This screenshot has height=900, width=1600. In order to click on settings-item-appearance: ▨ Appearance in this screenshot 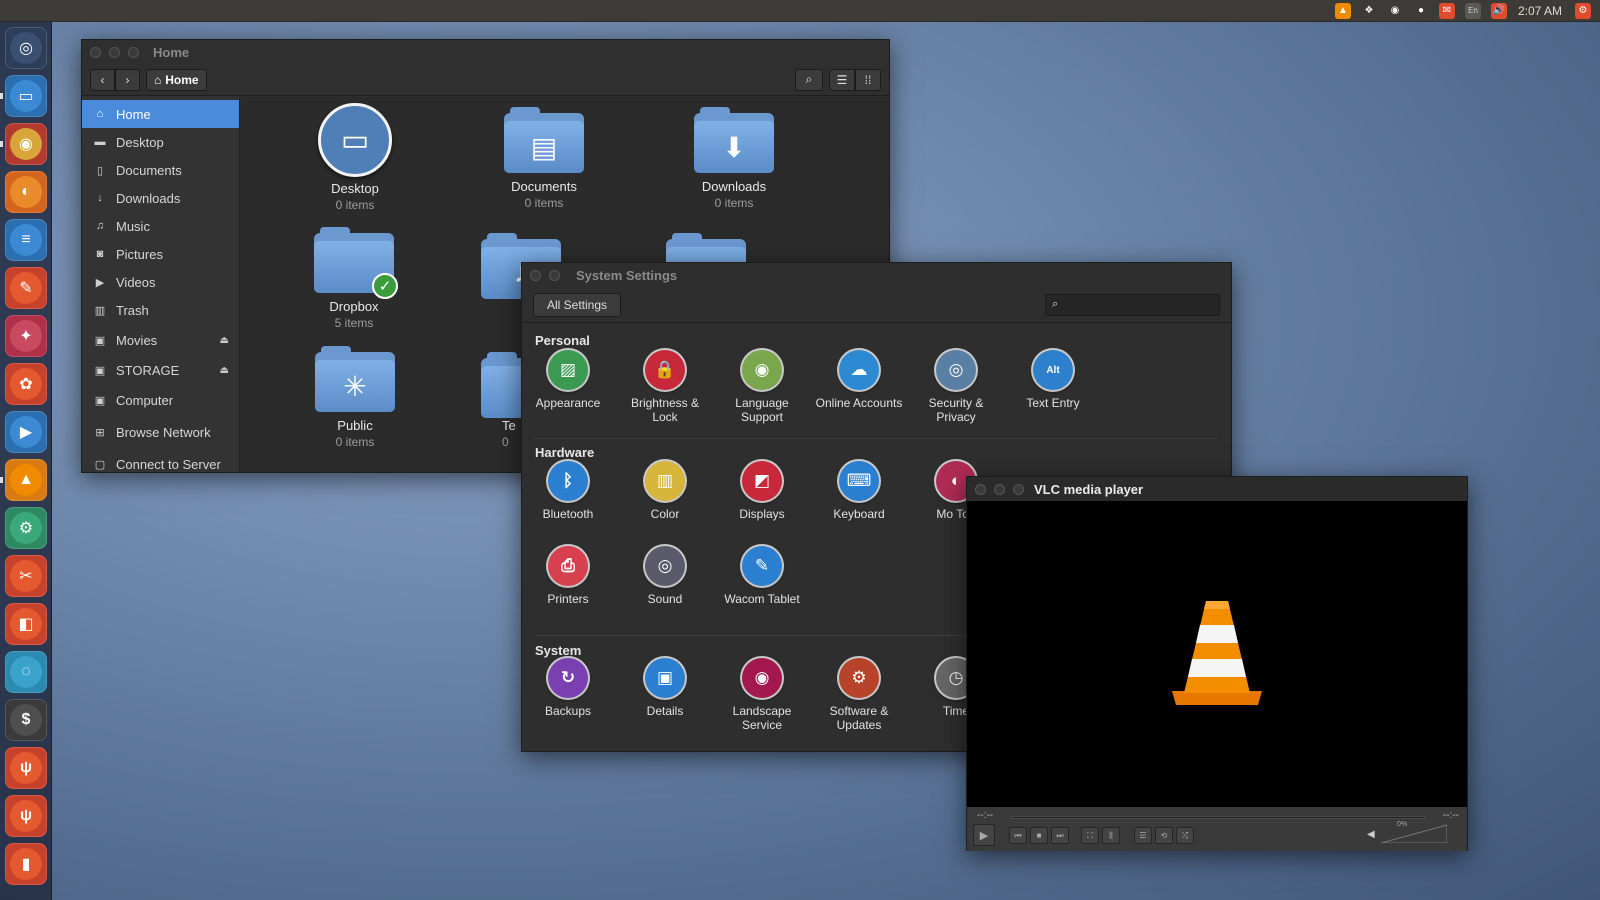, I will do `click(568, 380)`.